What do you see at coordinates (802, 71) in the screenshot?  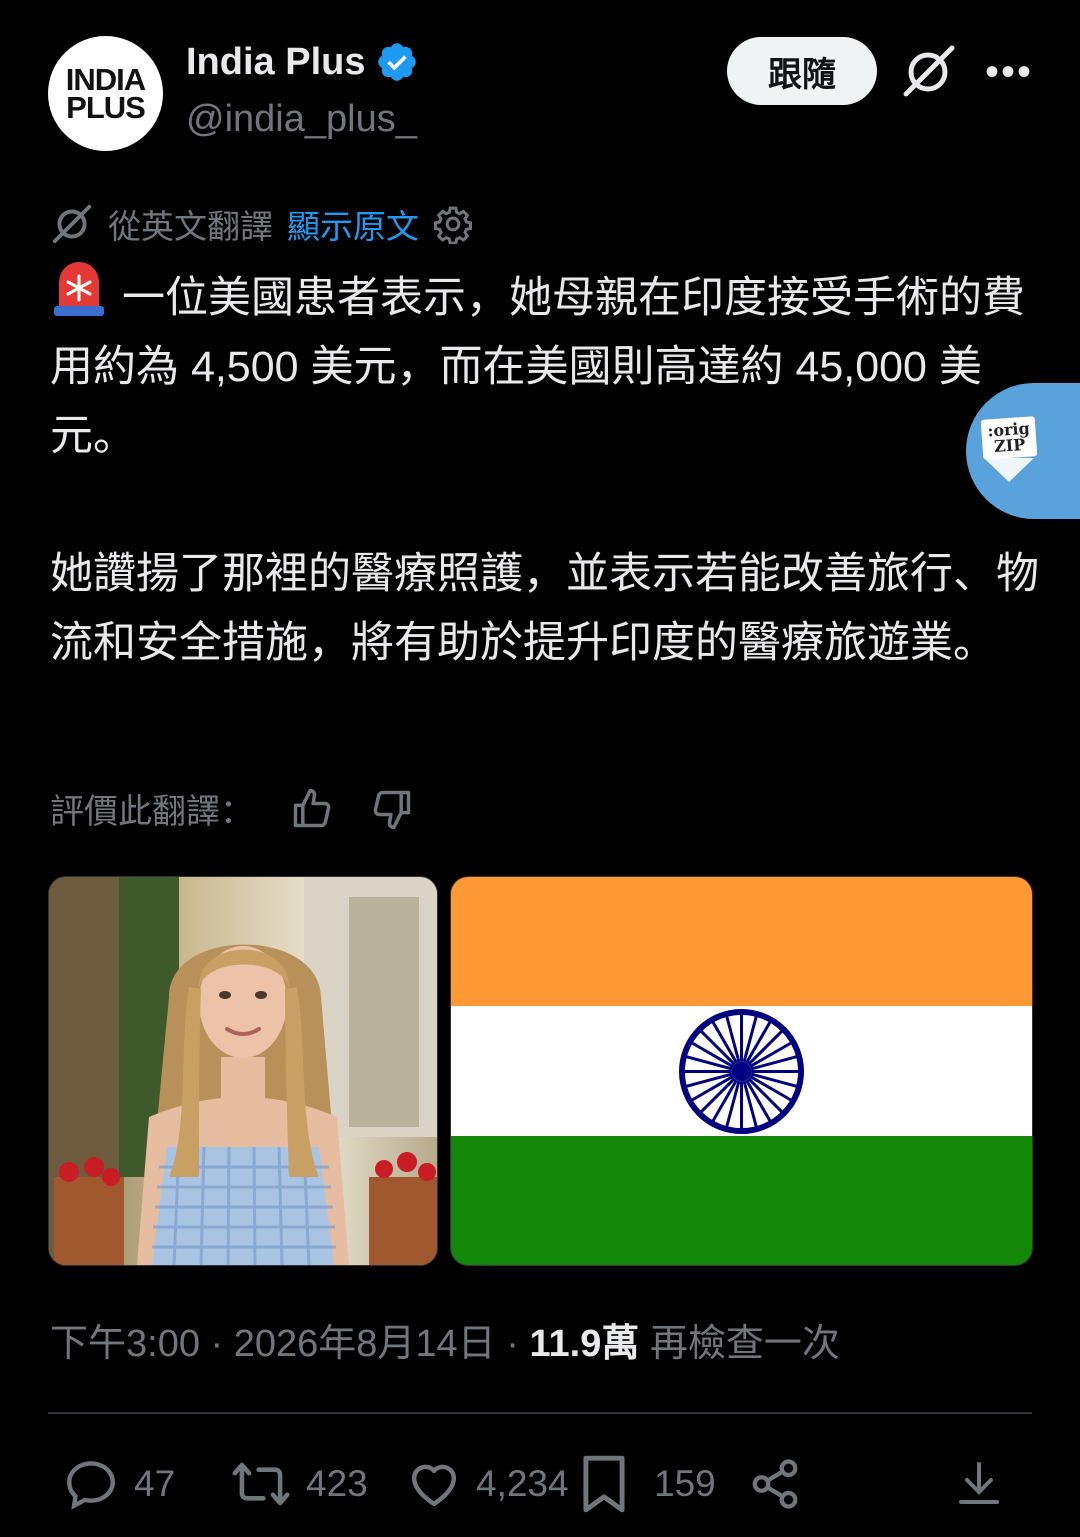 I see `follow-button: 跟隨` at bounding box center [802, 71].